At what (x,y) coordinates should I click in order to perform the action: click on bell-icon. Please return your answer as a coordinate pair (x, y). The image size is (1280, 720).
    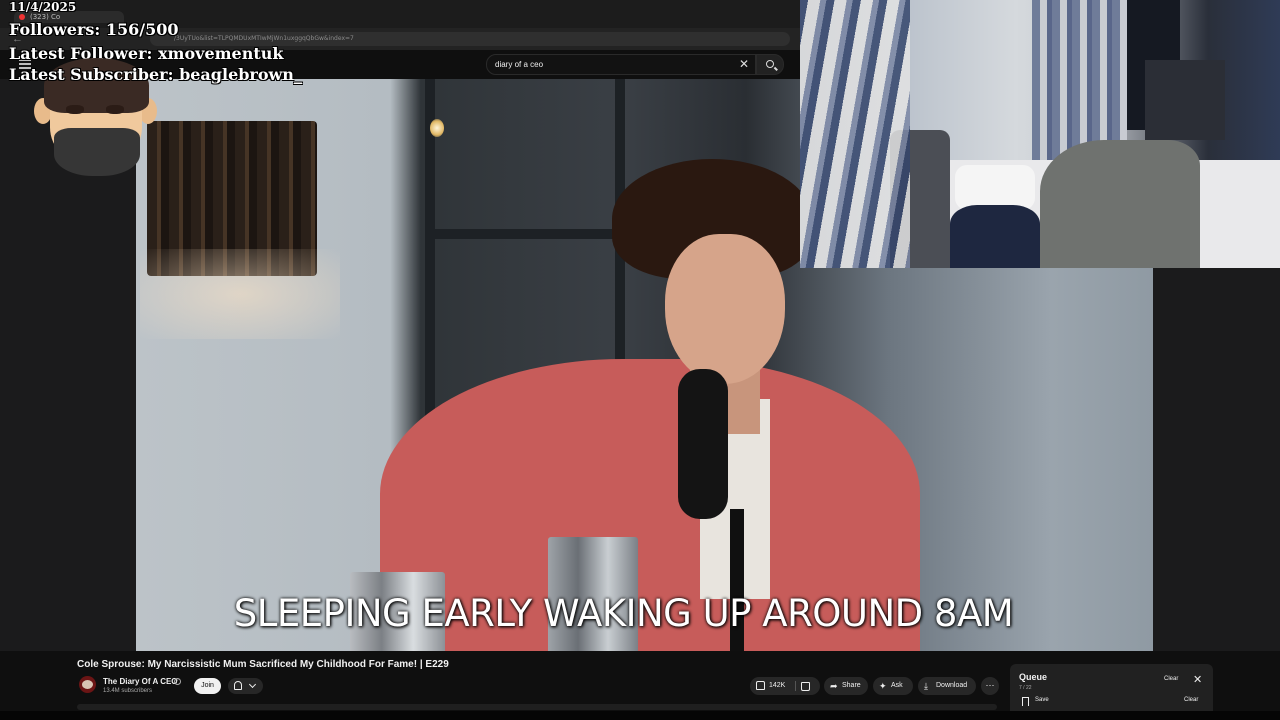
    Looking at the image, I should click on (238, 685).